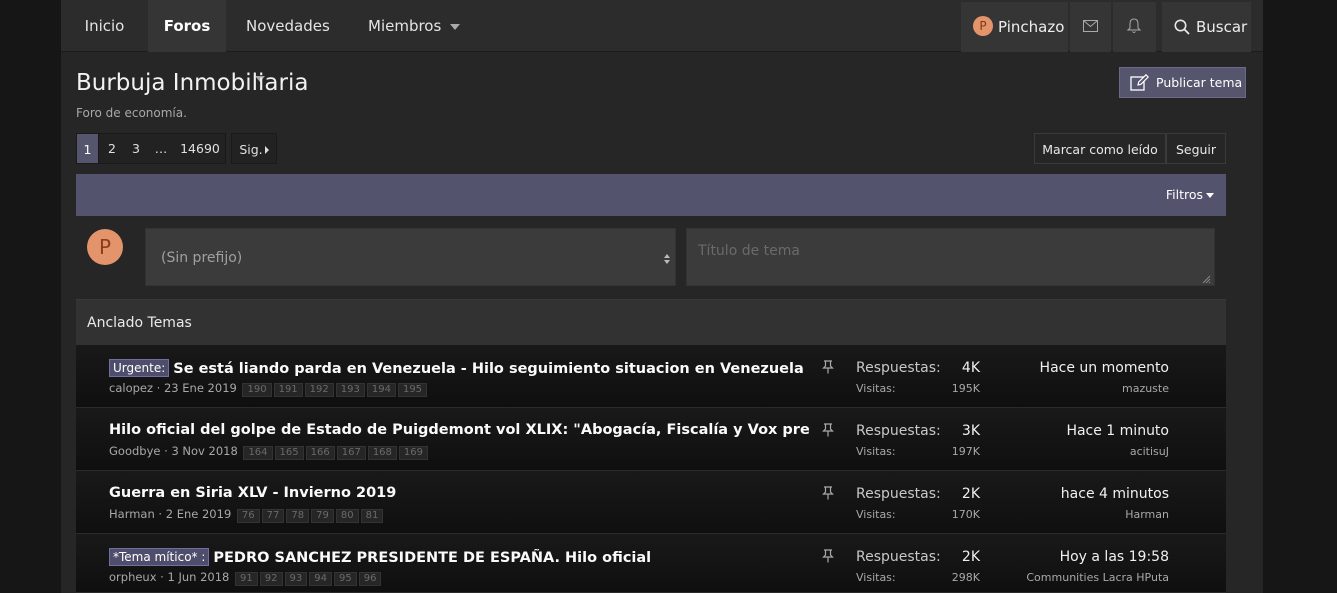 This screenshot has width=1337, height=593. Describe the element at coordinates (199, 577) in the screenshot. I see `thread-date: 1 Jun 2018` at that location.